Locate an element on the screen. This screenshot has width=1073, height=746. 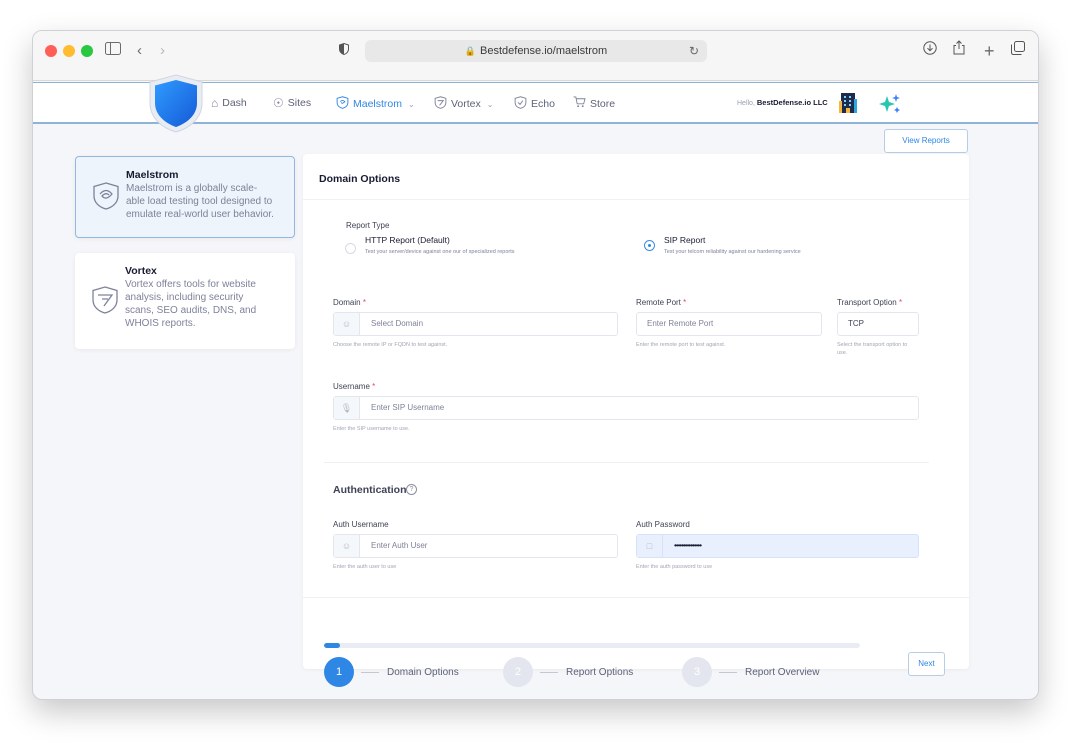
auth-password-value: ••••••••••••••• is located at coordinates (688, 545).